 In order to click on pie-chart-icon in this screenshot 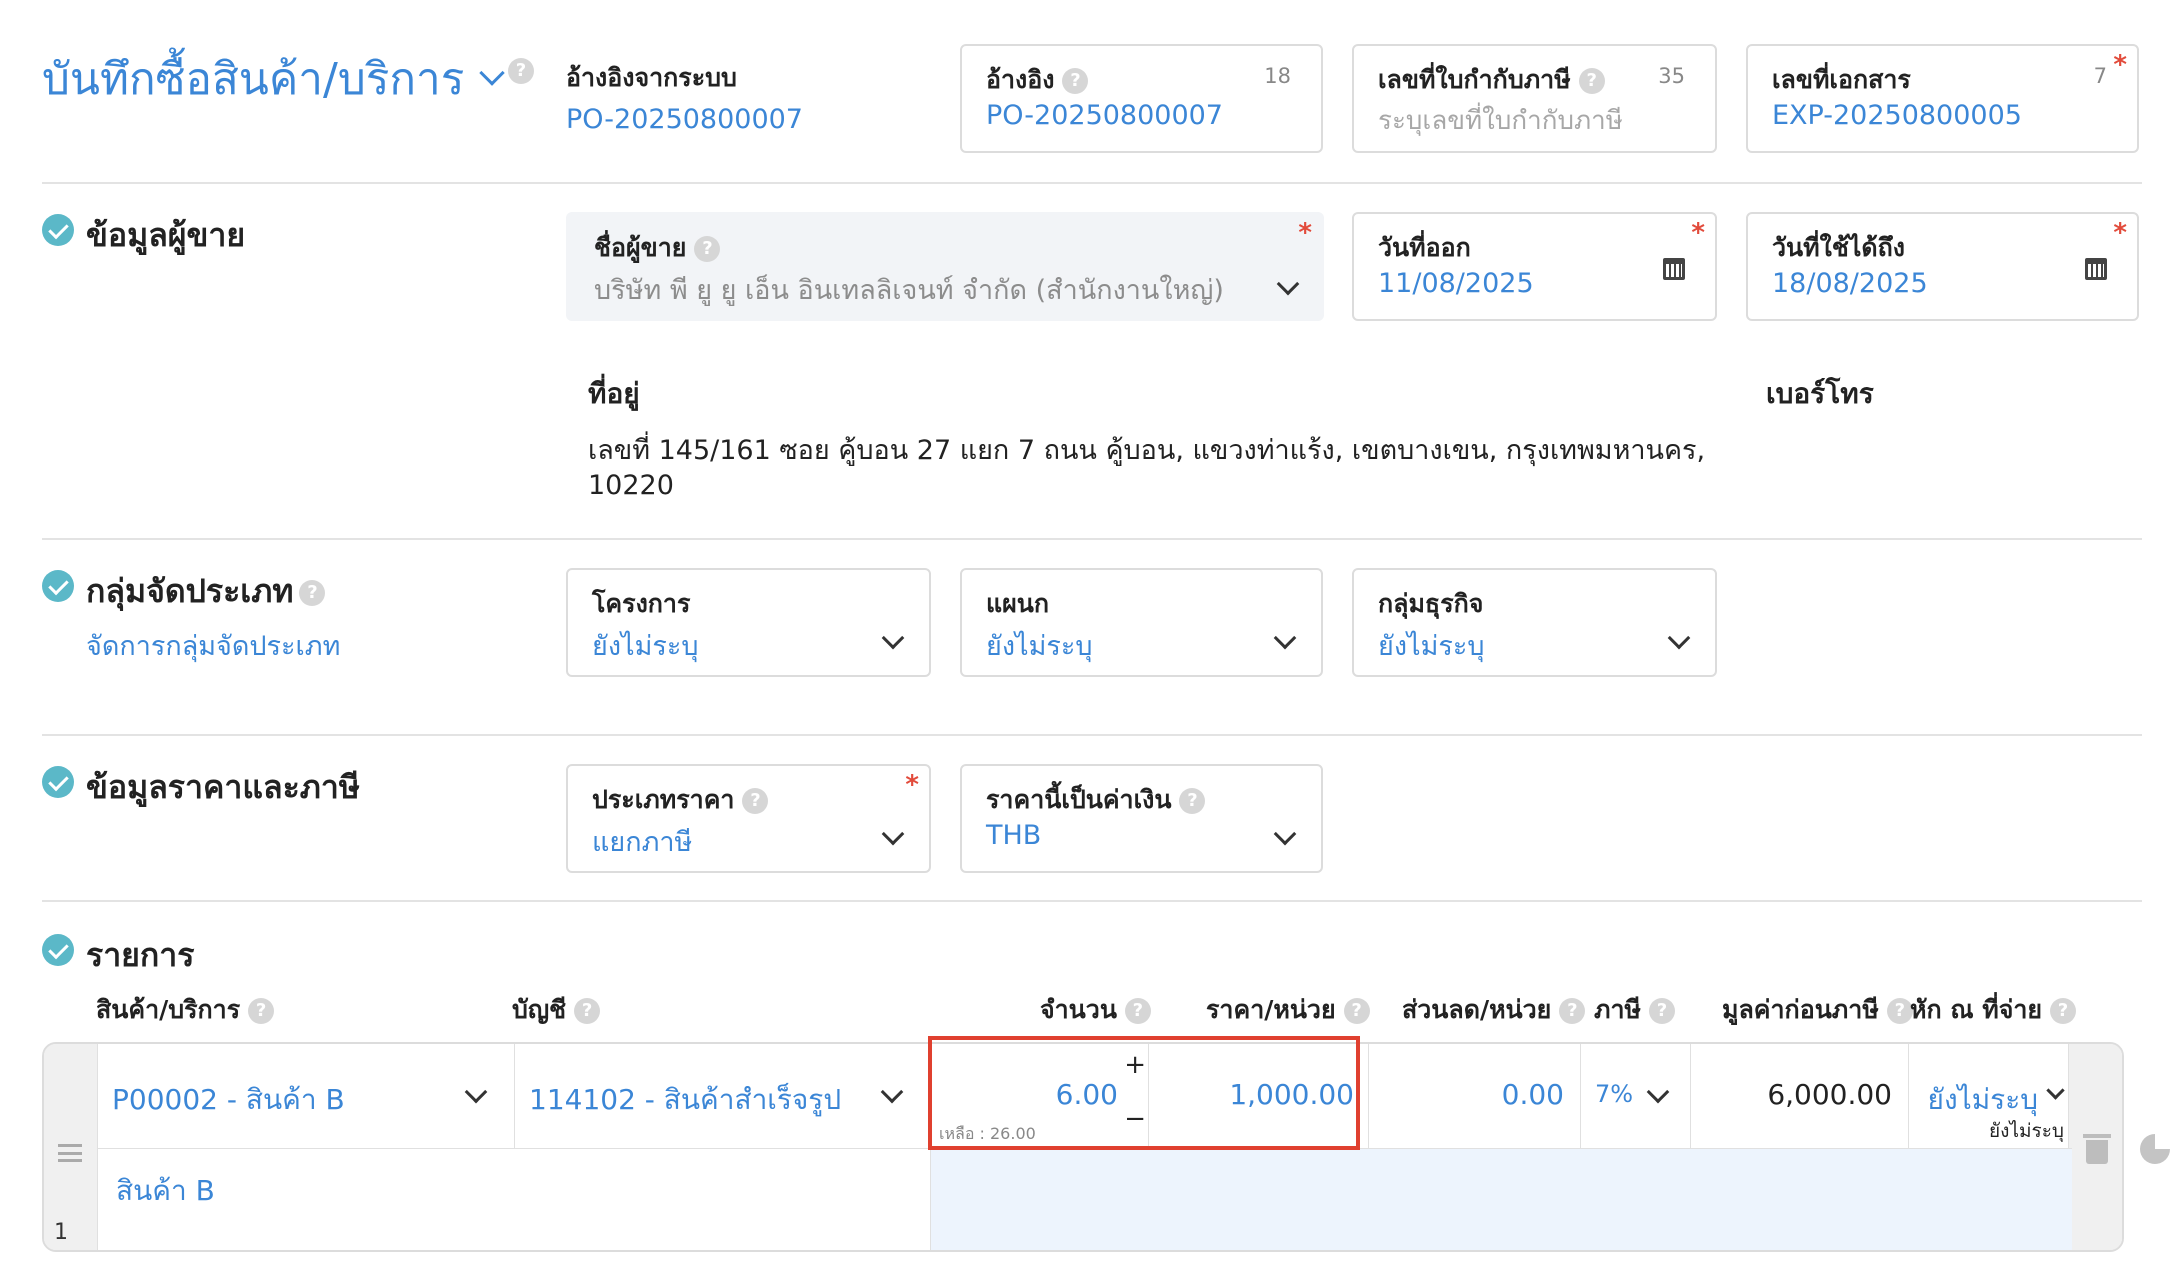, I will do `click(2155, 1149)`.